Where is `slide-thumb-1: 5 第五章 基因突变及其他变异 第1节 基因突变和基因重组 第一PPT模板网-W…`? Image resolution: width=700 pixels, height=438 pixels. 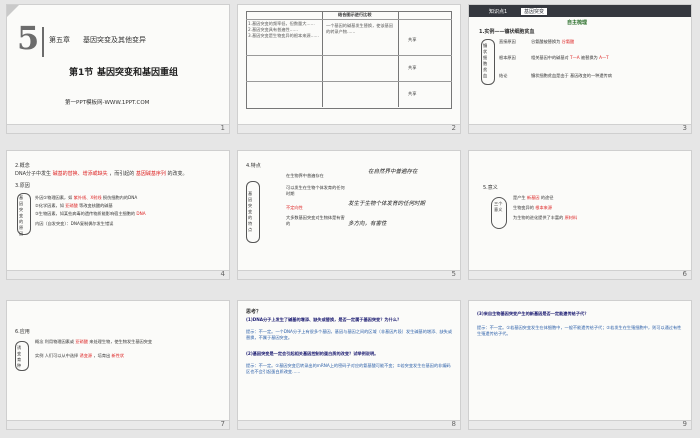
slide-thumb-1: 5 第五章 基因突变及其他变异 第1节 基因突变和基因重组 第一PPT模板网-W… is located at coordinates (118, 69).